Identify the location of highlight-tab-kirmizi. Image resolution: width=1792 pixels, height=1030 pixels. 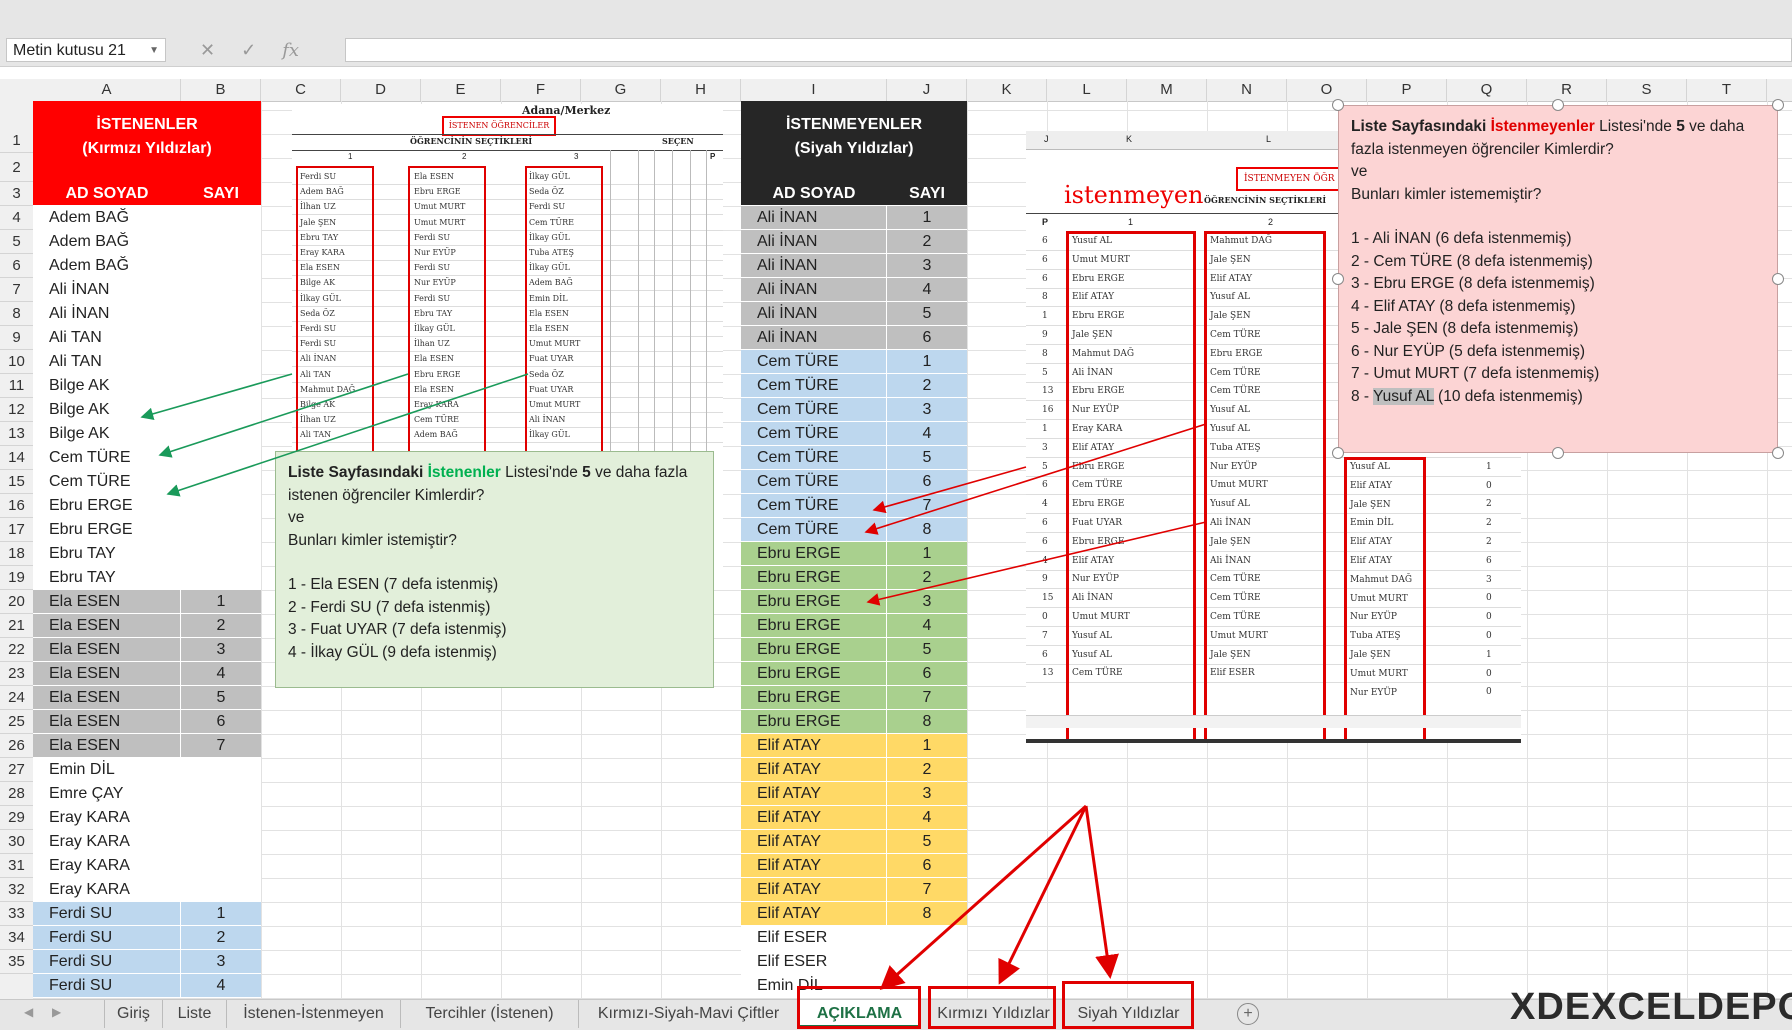
(992, 1007).